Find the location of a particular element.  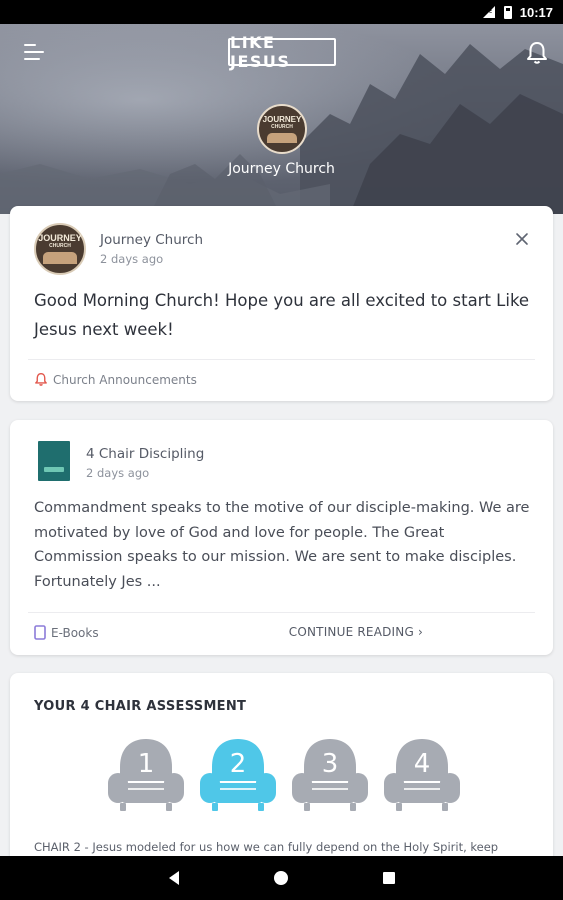

author-avatar: JOURNEY CHURCH is located at coordinates (60, 249).